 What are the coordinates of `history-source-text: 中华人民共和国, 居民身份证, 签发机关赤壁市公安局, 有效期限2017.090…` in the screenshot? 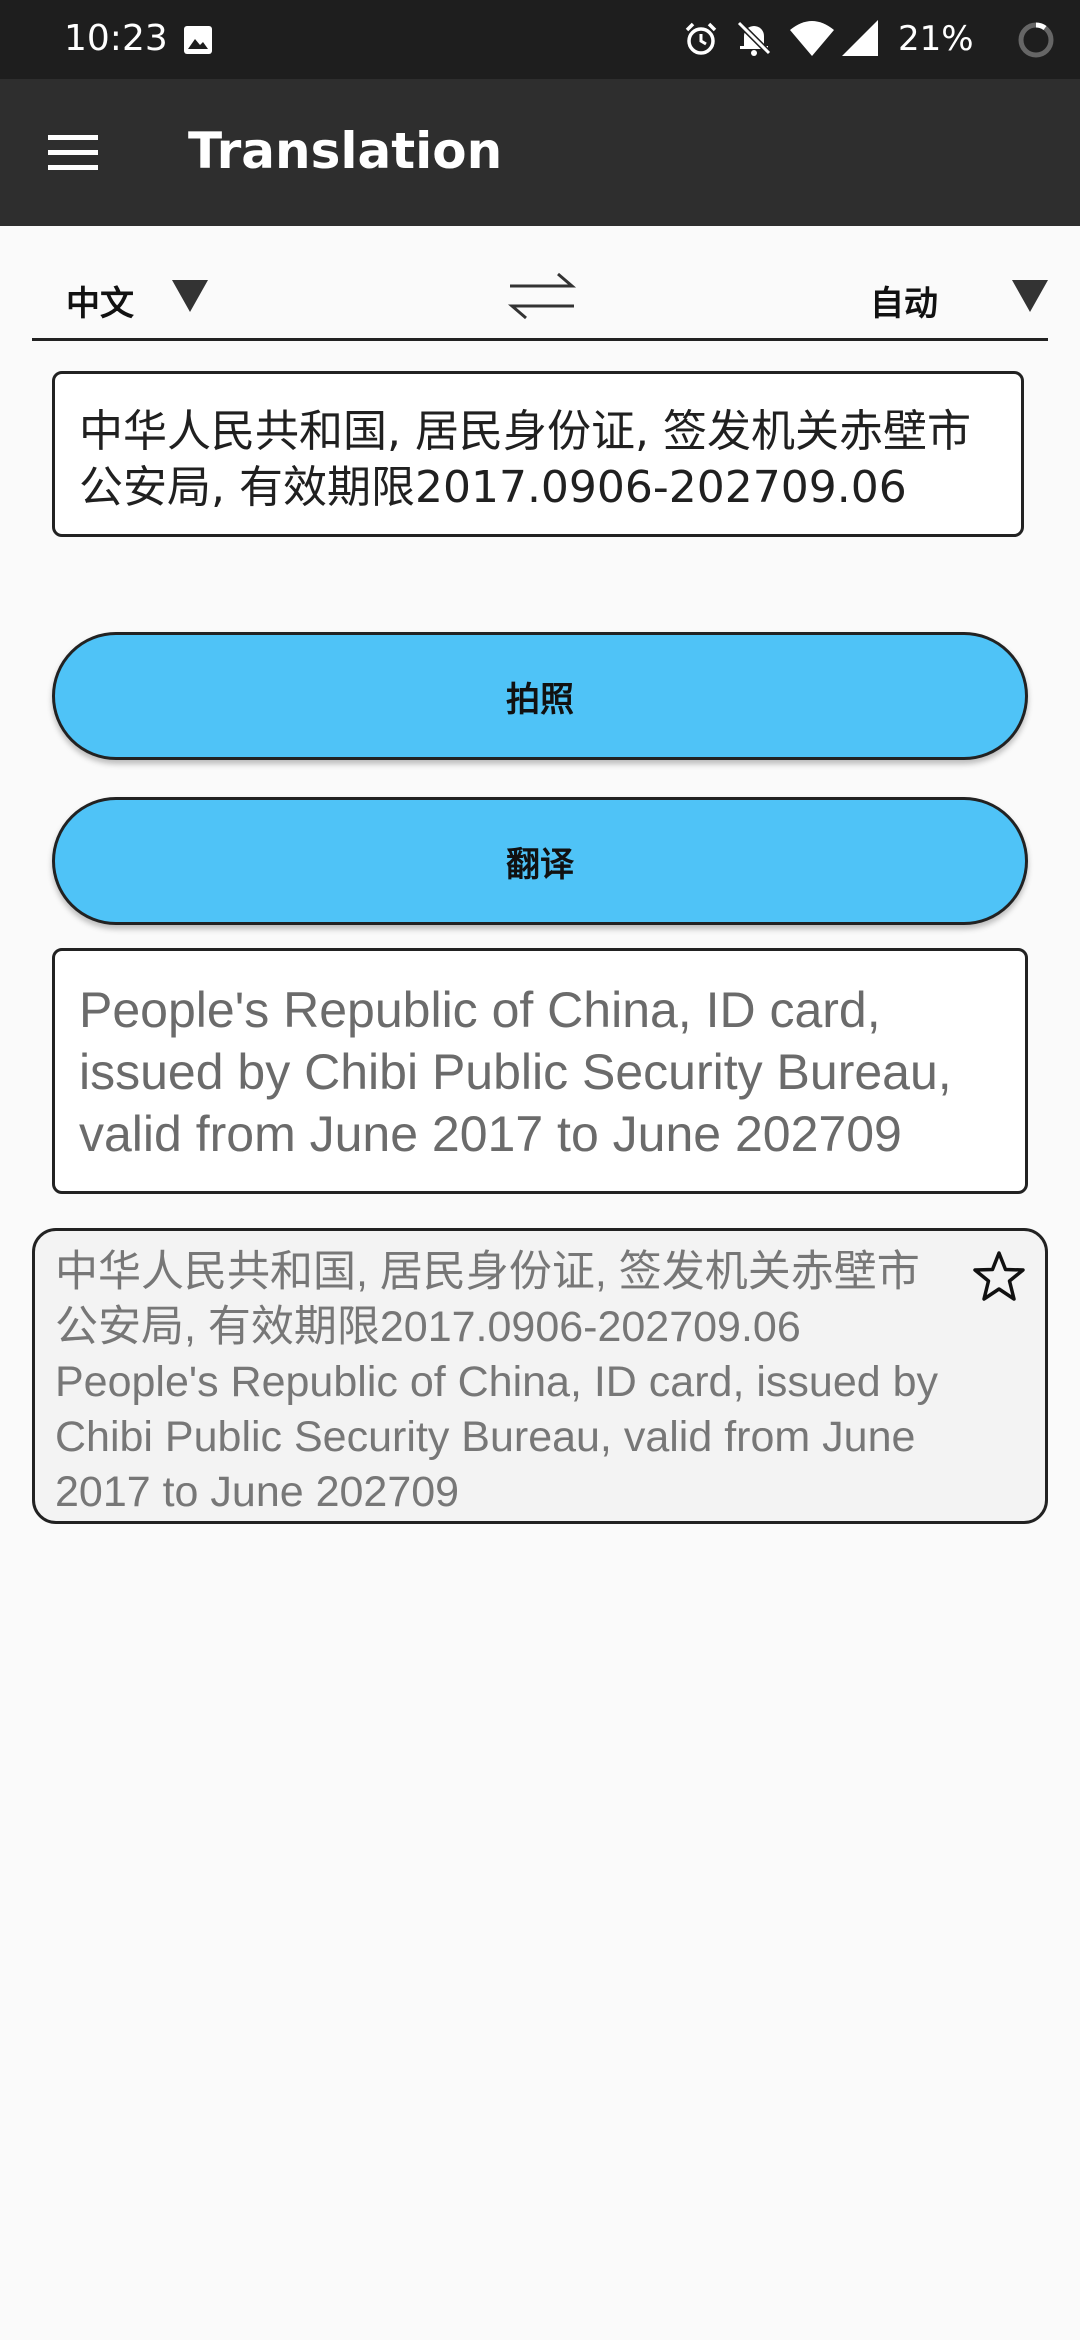 It's located at (487, 1299).